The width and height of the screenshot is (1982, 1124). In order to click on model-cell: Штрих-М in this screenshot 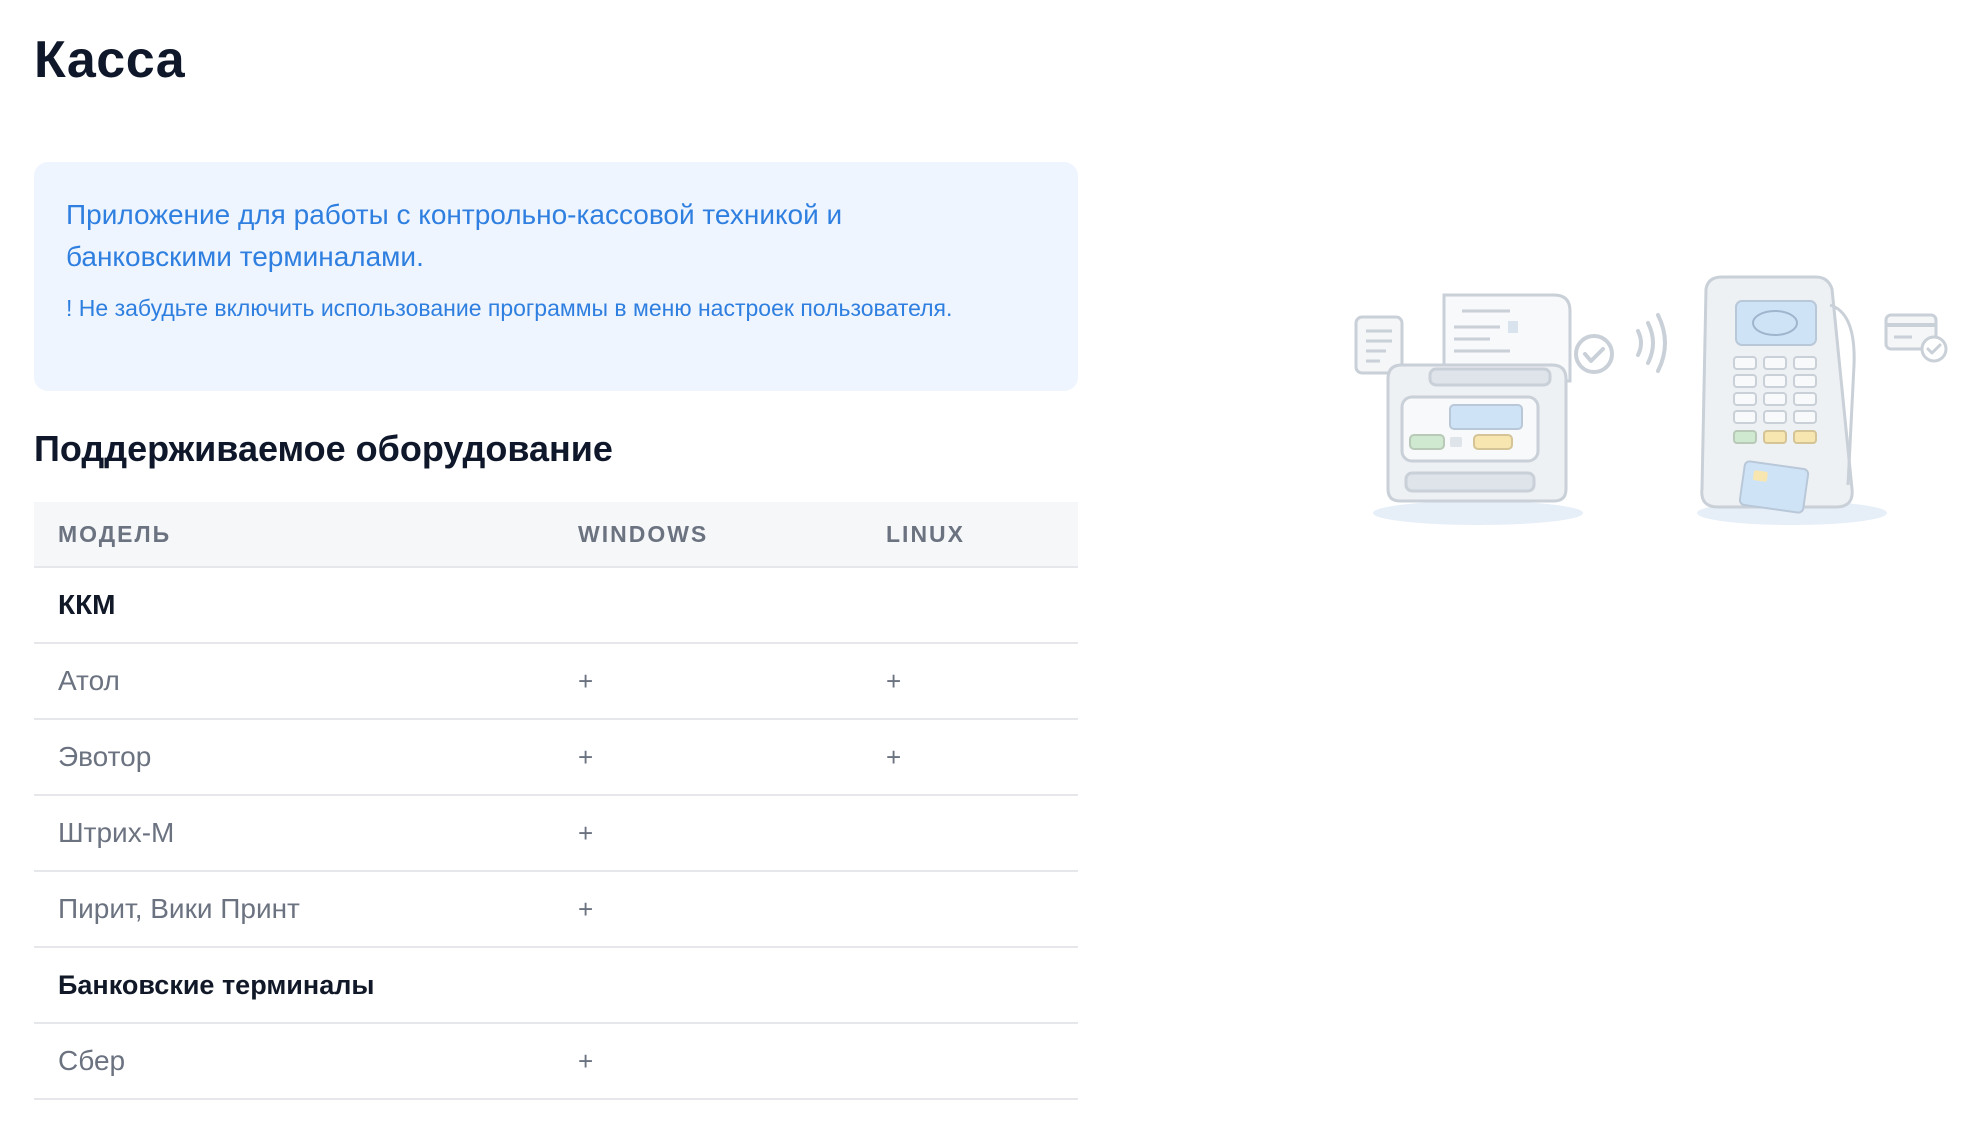, I will do `click(116, 832)`.